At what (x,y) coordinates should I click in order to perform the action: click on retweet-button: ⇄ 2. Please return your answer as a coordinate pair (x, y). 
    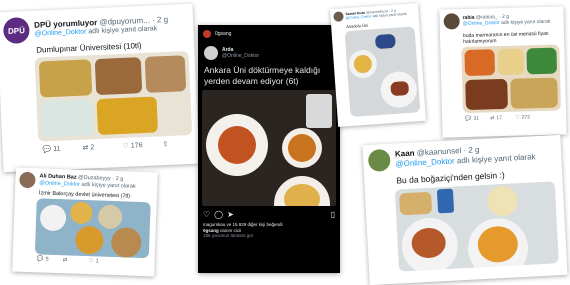
    Looking at the image, I should click on (102, 147).